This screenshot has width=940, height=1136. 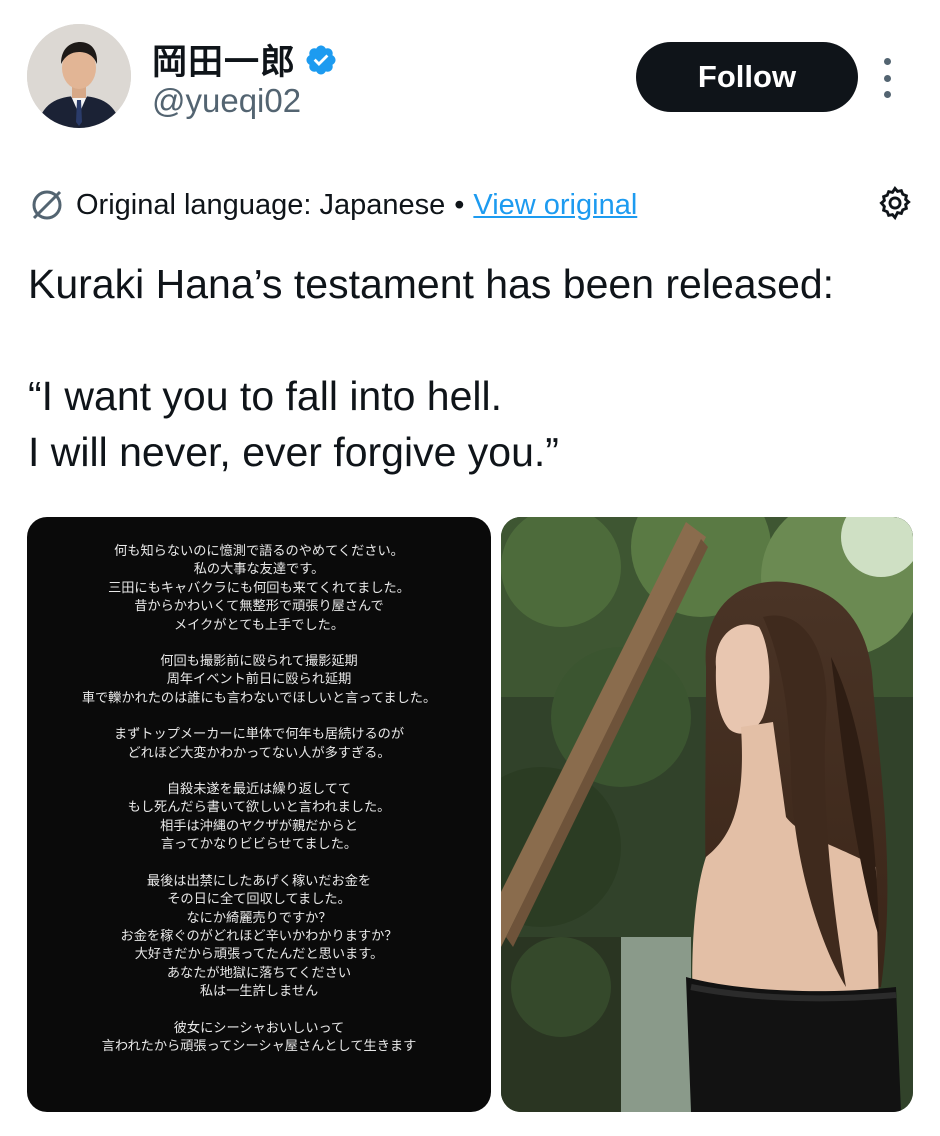 I want to click on image-text-paragraph: 彼女にシーシャおいしいって言われたから頑張ってシーシャ屋さんとして生きます, so click(x=259, y=1038).